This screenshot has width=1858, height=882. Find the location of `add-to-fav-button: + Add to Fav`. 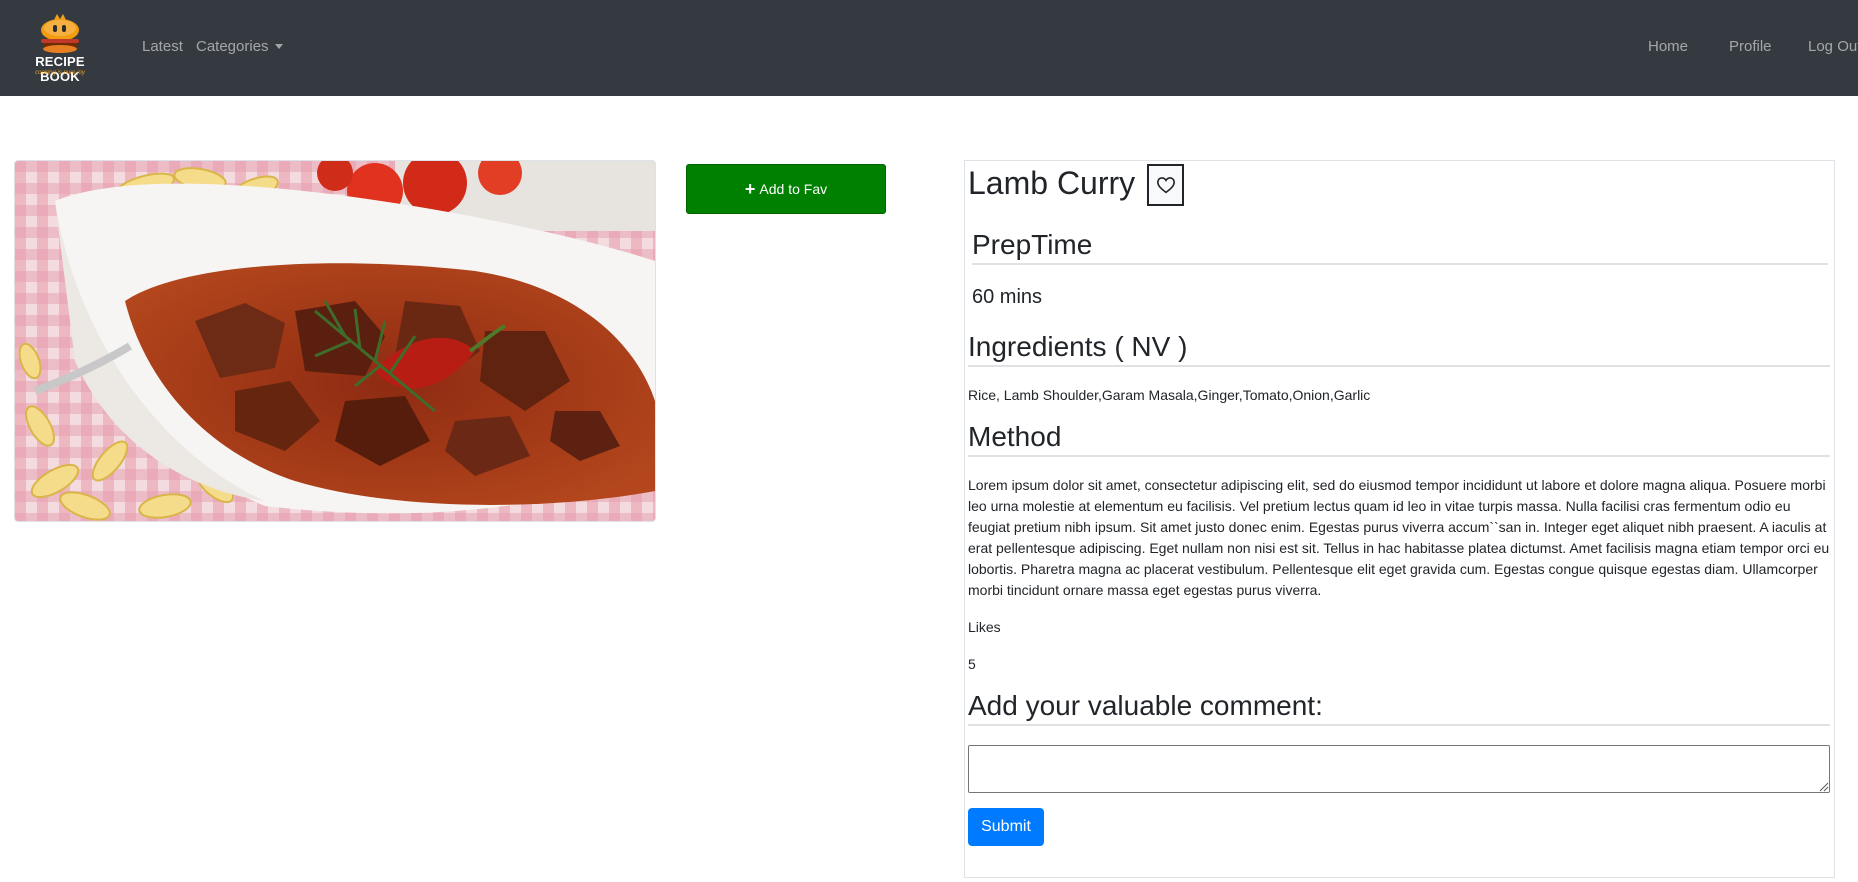

add-to-fav-button: + Add to Fav is located at coordinates (786, 189).